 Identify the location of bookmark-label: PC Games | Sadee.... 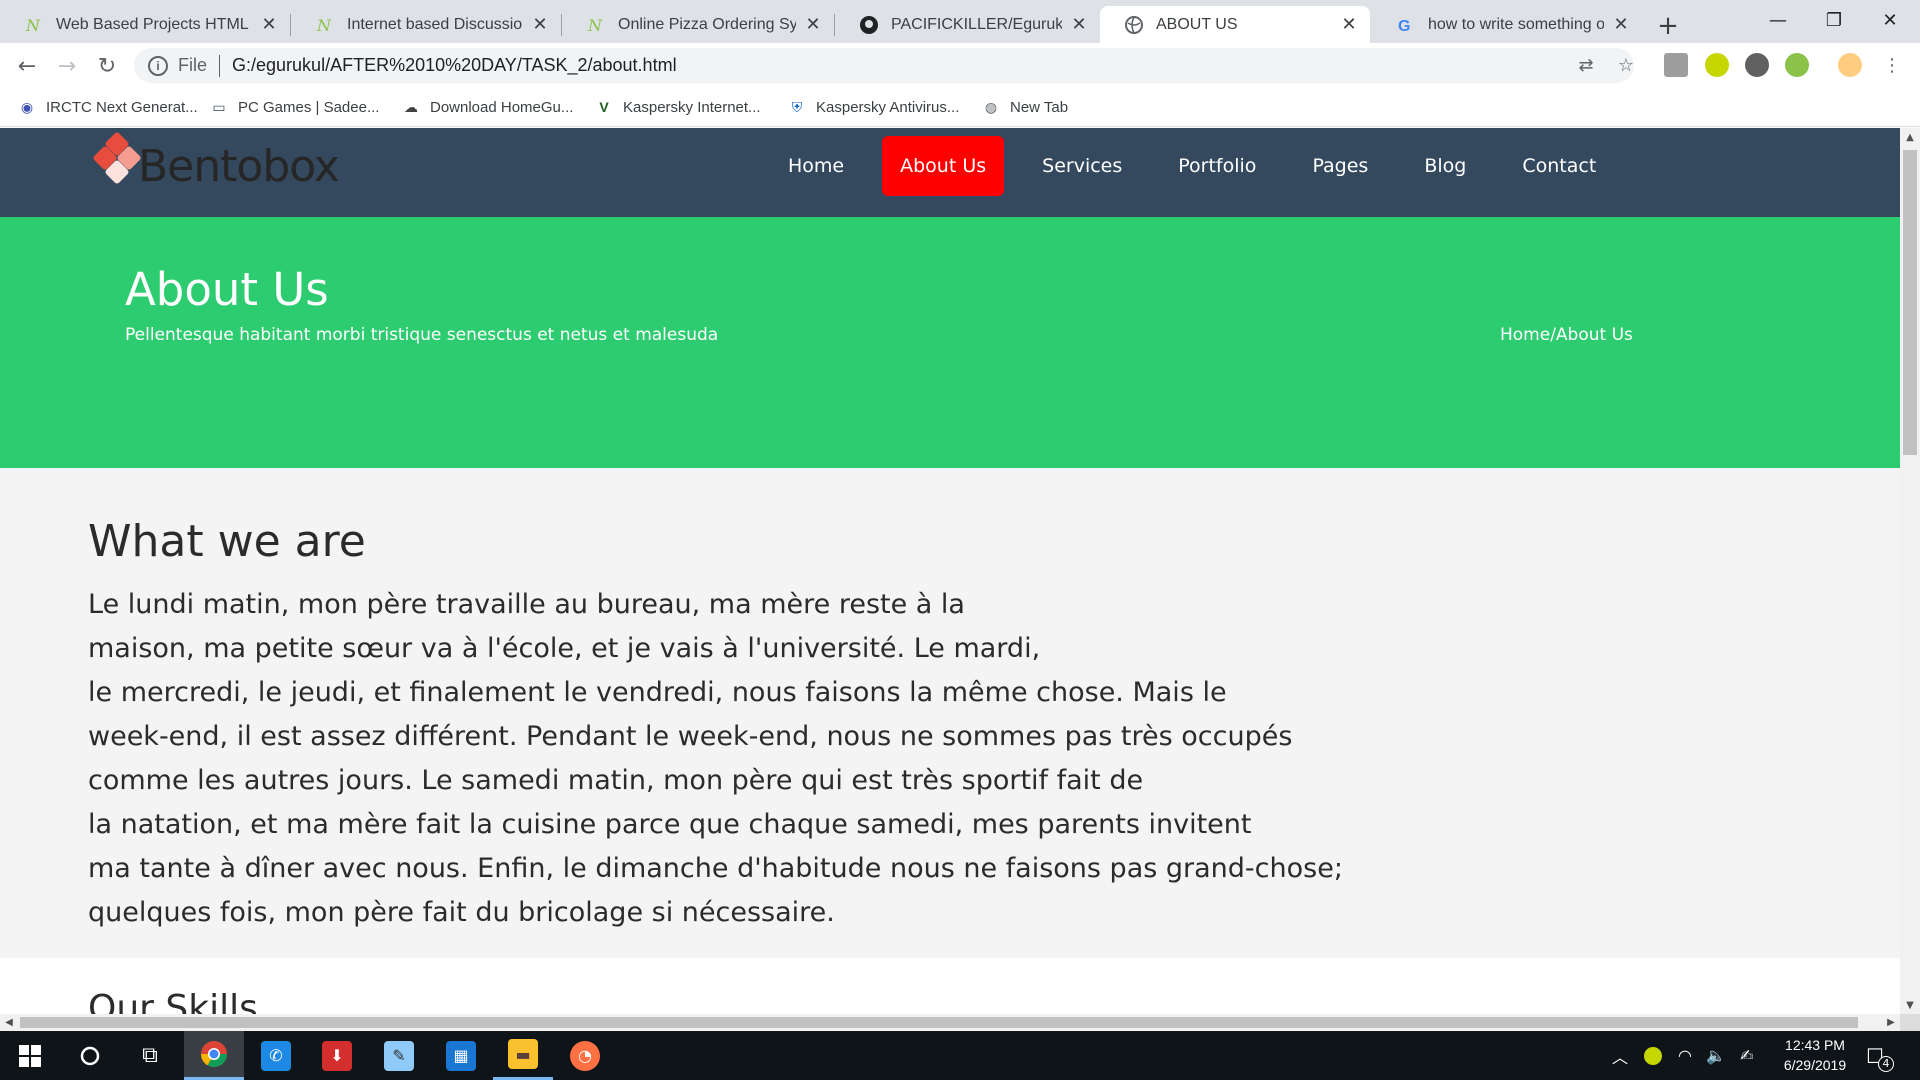
(309, 107).